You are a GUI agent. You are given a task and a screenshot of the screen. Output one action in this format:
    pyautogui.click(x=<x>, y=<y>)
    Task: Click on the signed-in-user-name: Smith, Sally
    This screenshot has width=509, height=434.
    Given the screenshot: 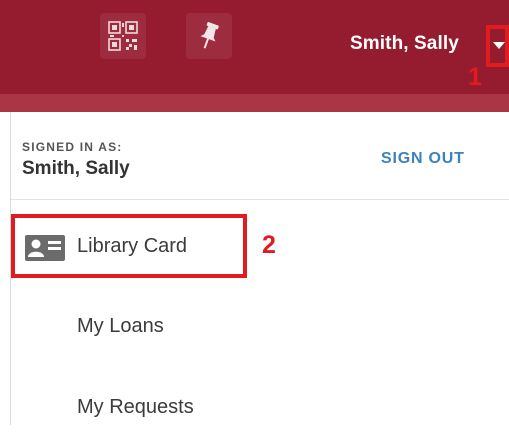 What is the action you would take?
    pyautogui.click(x=76, y=168)
    